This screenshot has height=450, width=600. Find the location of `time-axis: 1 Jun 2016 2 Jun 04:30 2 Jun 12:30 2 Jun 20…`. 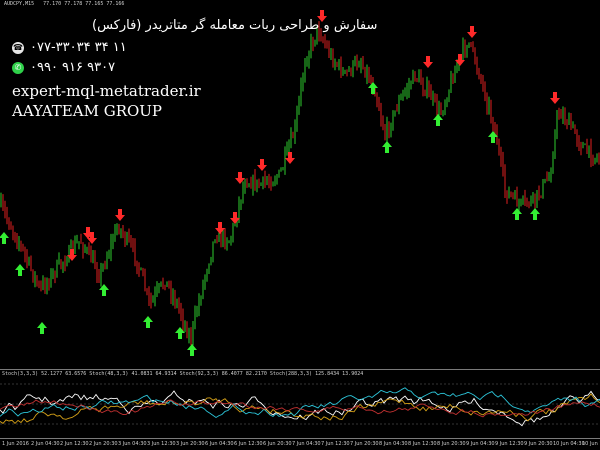

time-axis: 1 Jun 2016 2 Jun 04:30 2 Jun 12:30 2 Jun 20… is located at coordinates (300, 444).